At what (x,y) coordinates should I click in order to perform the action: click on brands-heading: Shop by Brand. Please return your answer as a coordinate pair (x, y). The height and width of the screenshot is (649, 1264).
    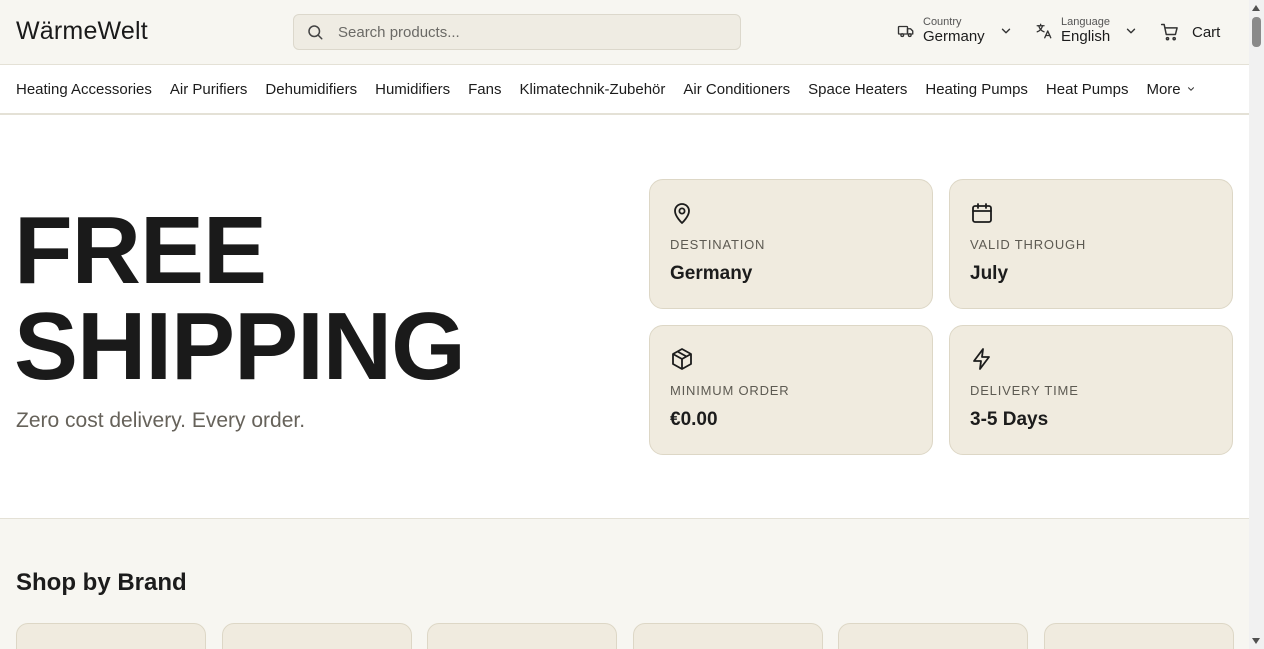
    Looking at the image, I should click on (101, 582).